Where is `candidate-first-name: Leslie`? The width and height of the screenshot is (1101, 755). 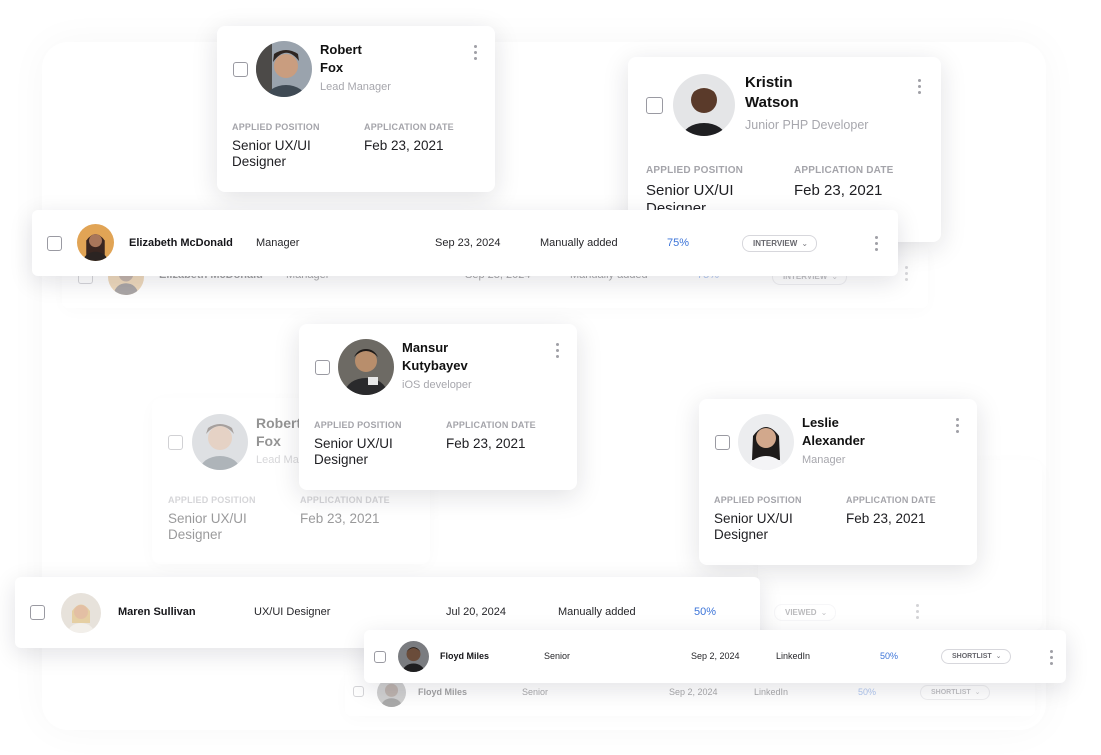 candidate-first-name: Leslie is located at coordinates (820, 422).